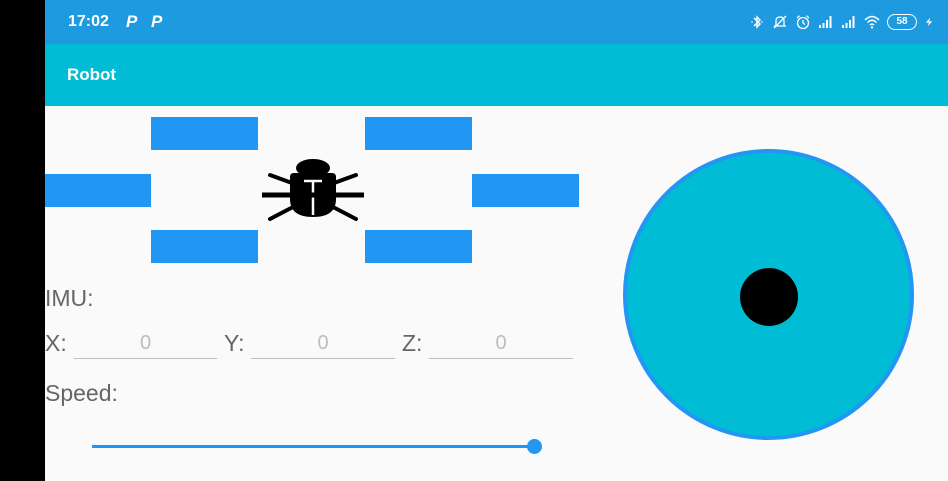  Describe the element at coordinates (81, 393) in the screenshot. I see `speed-label: Speed:` at that location.